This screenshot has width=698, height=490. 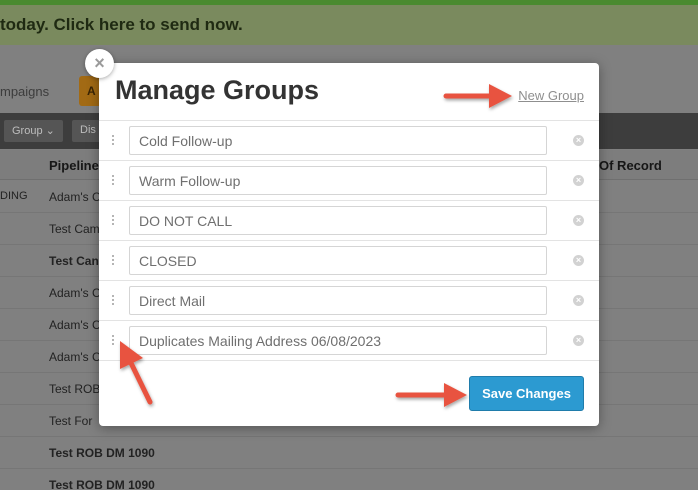 I want to click on save-changes-button: Save Changes, so click(x=526, y=393).